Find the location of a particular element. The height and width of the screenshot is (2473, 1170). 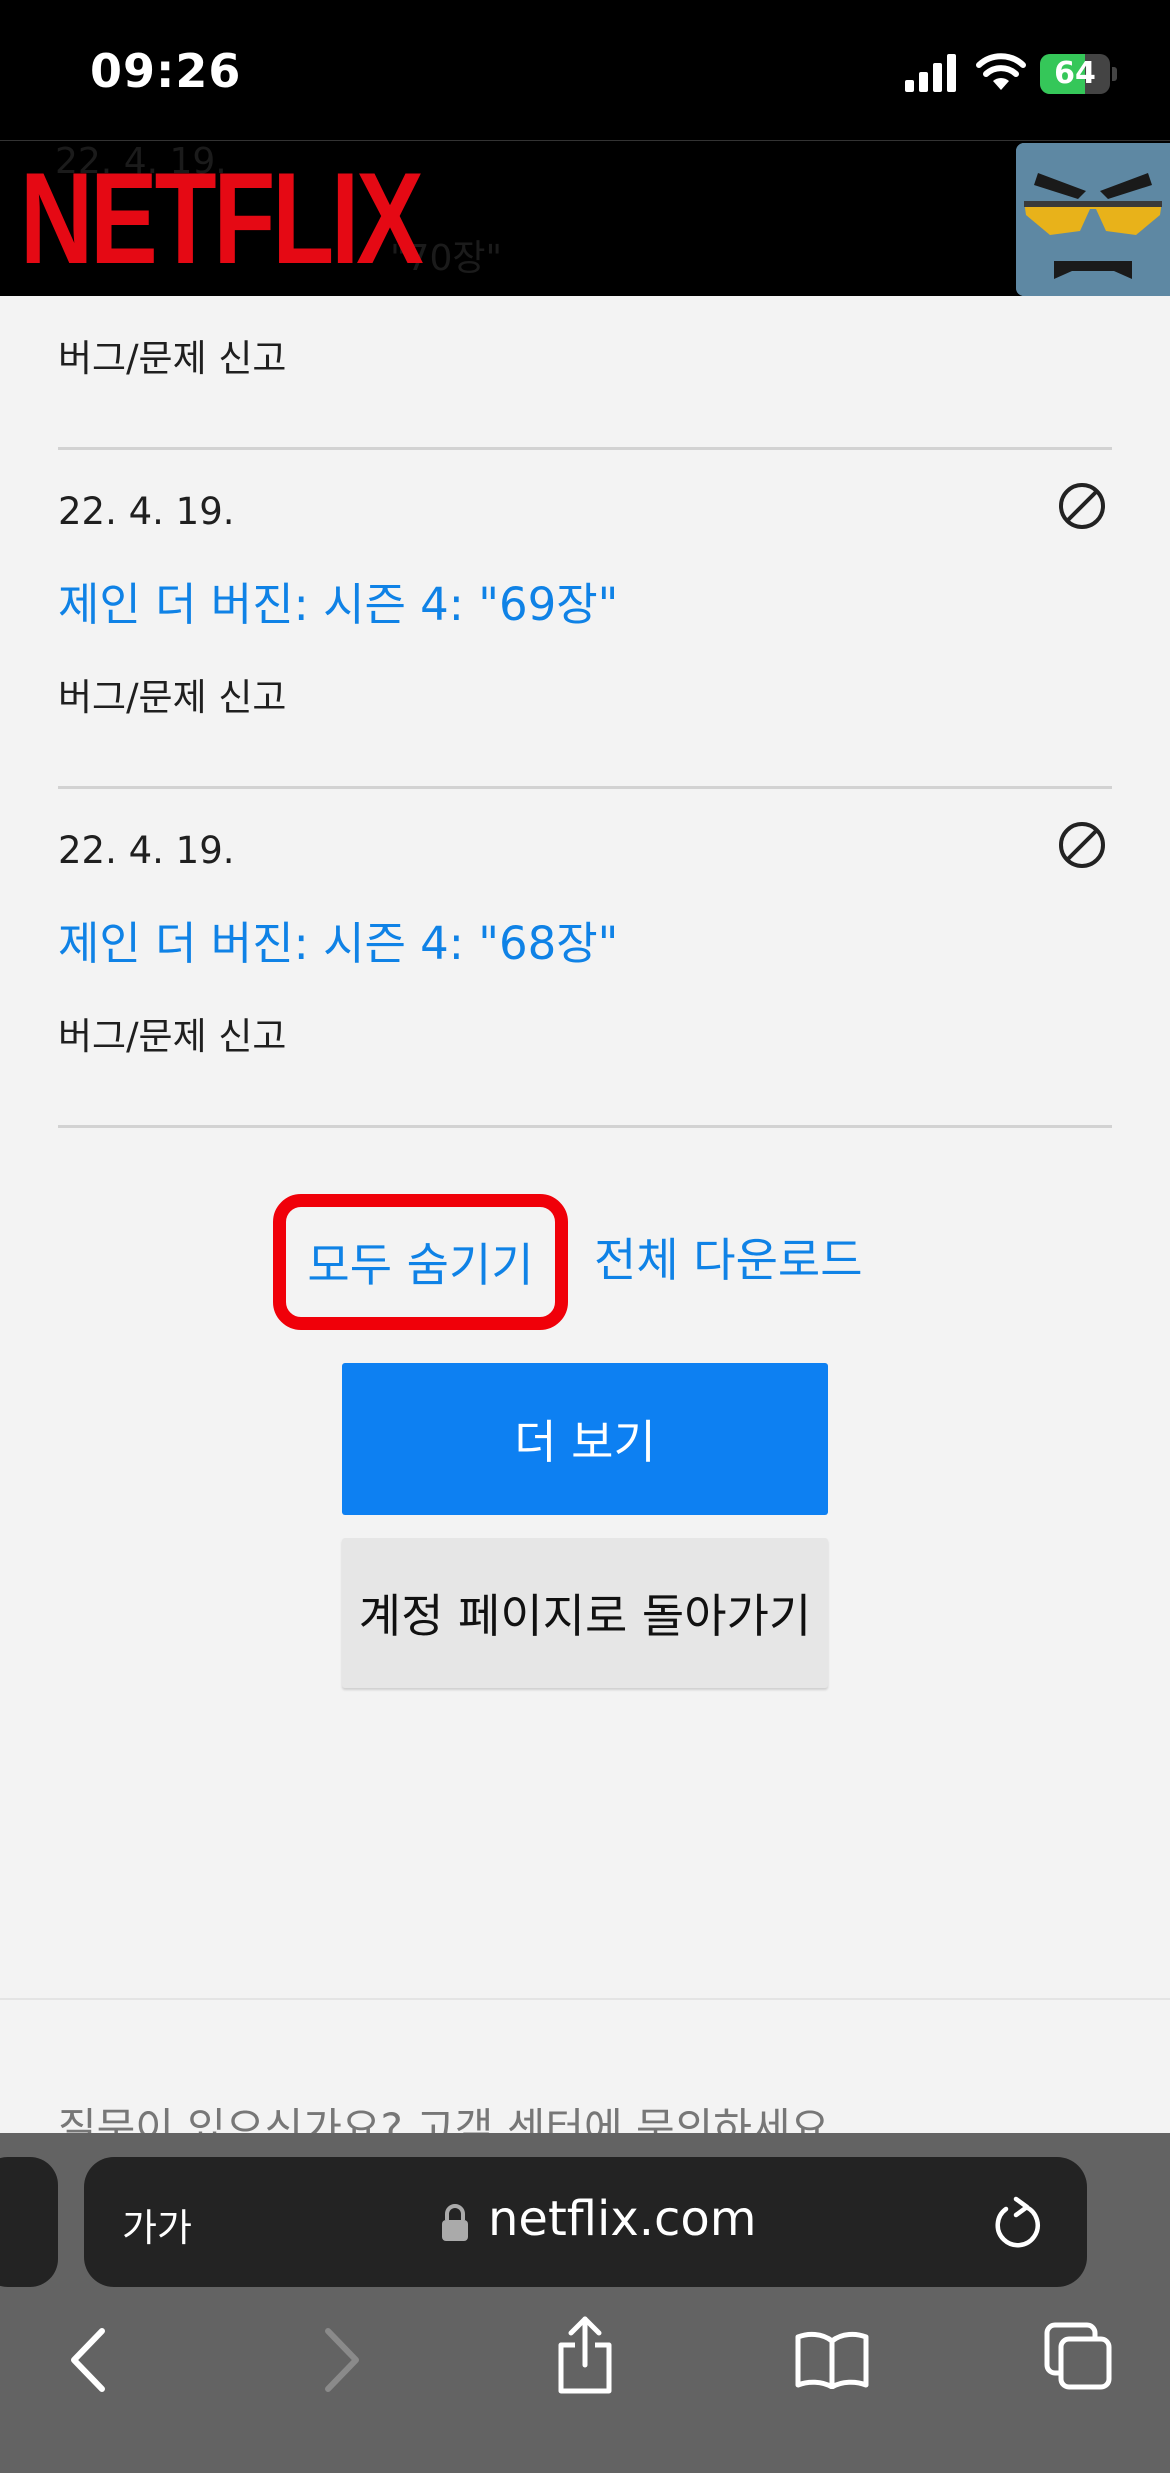

reload-icon is located at coordinates (1018, 2223).